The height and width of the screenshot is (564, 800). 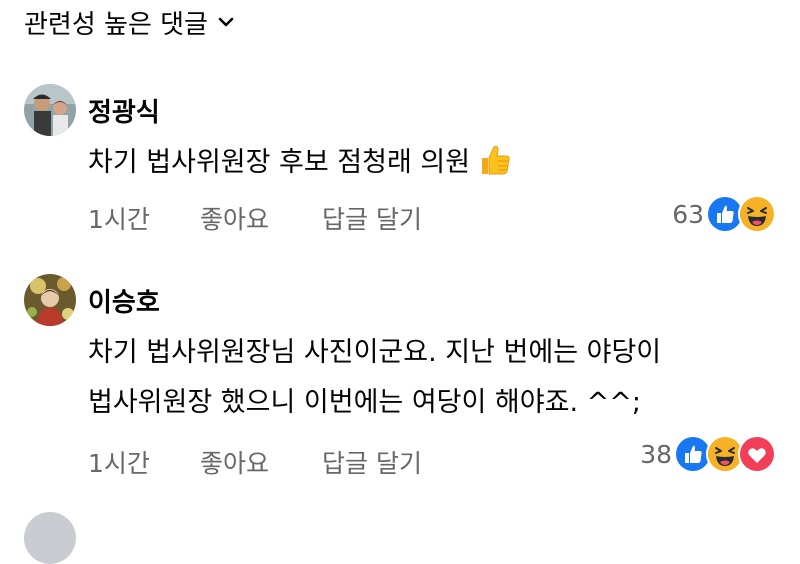 I want to click on comment-author: 정광식, so click(x=124, y=110).